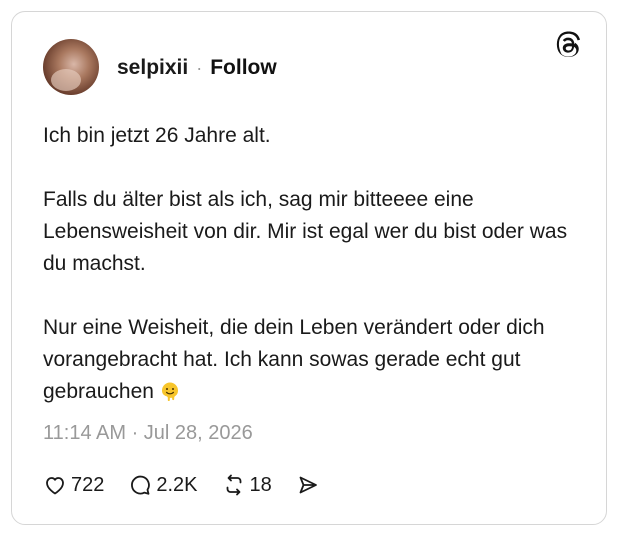 This screenshot has width=620, height=538. What do you see at coordinates (71, 67) in the screenshot?
I see `avatar` at bounding box center [71, 67].